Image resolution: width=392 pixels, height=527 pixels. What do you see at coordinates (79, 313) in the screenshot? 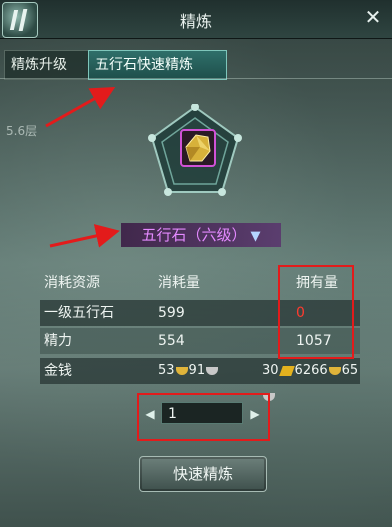
I see `resource-name: 一级五行石` at bounding box center [79, 313].